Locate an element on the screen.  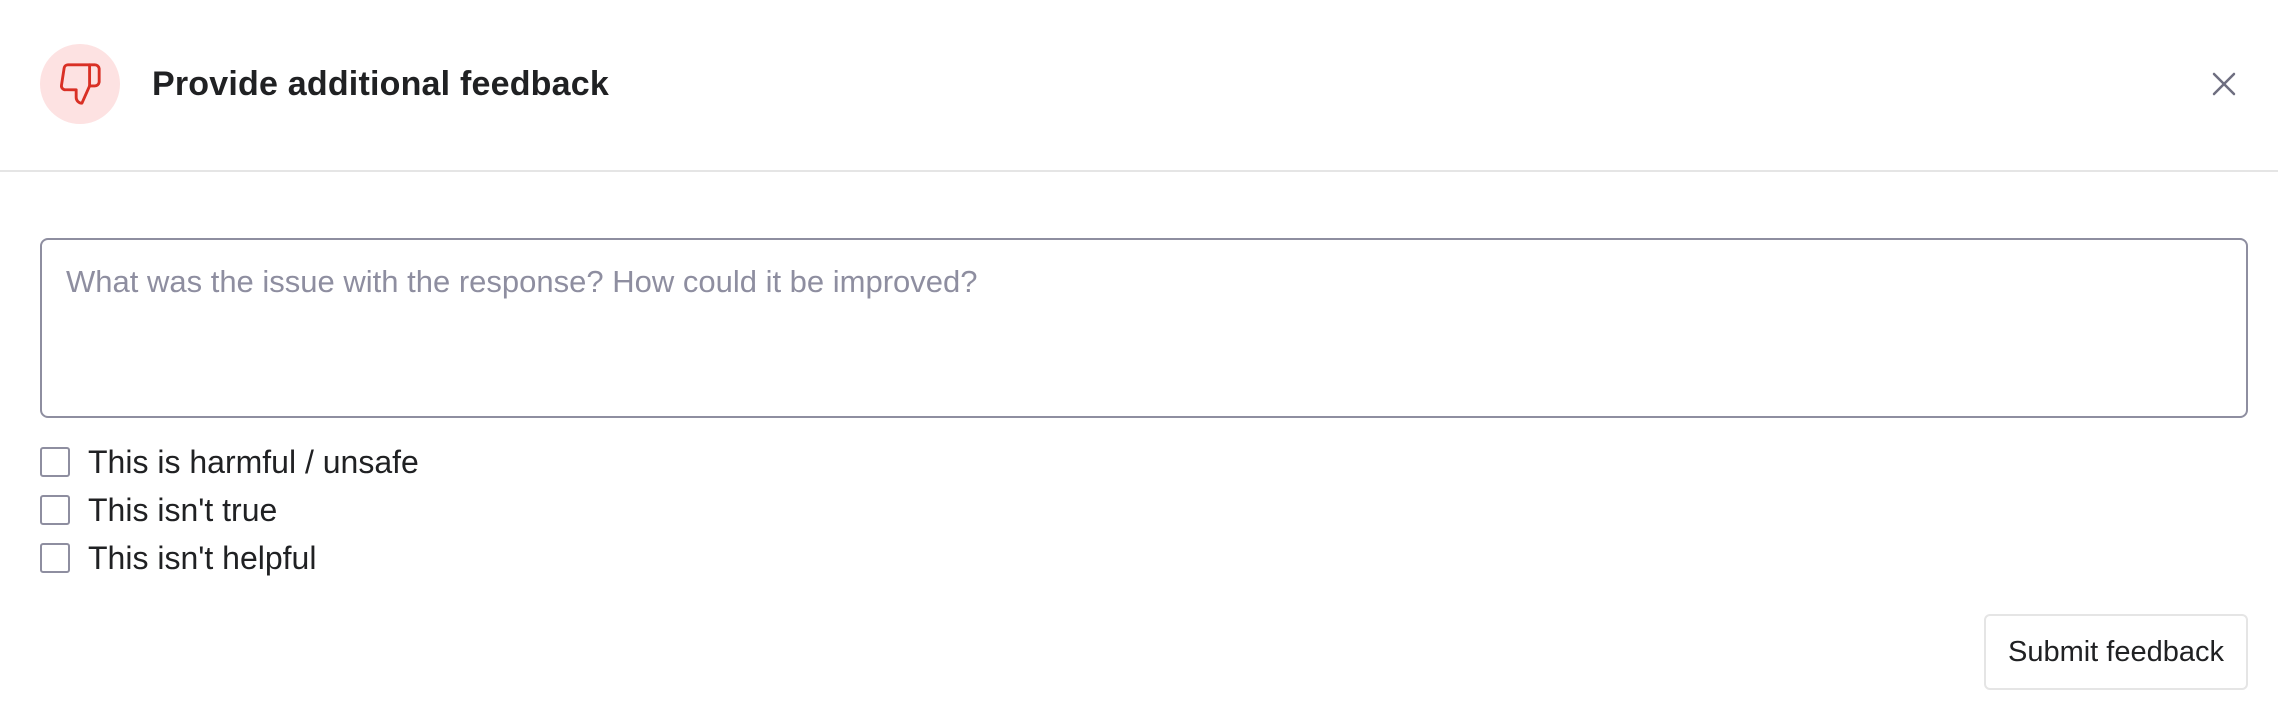
close-icon is located at coordinates (2224, 84).